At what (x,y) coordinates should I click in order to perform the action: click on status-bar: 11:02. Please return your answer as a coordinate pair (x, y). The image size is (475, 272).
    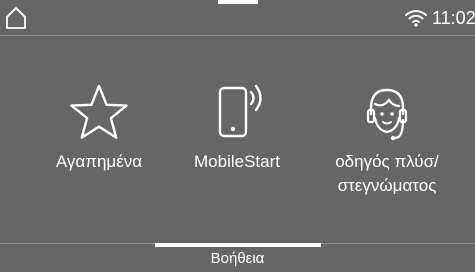
    Looking at the image, I should click on (237, 18).